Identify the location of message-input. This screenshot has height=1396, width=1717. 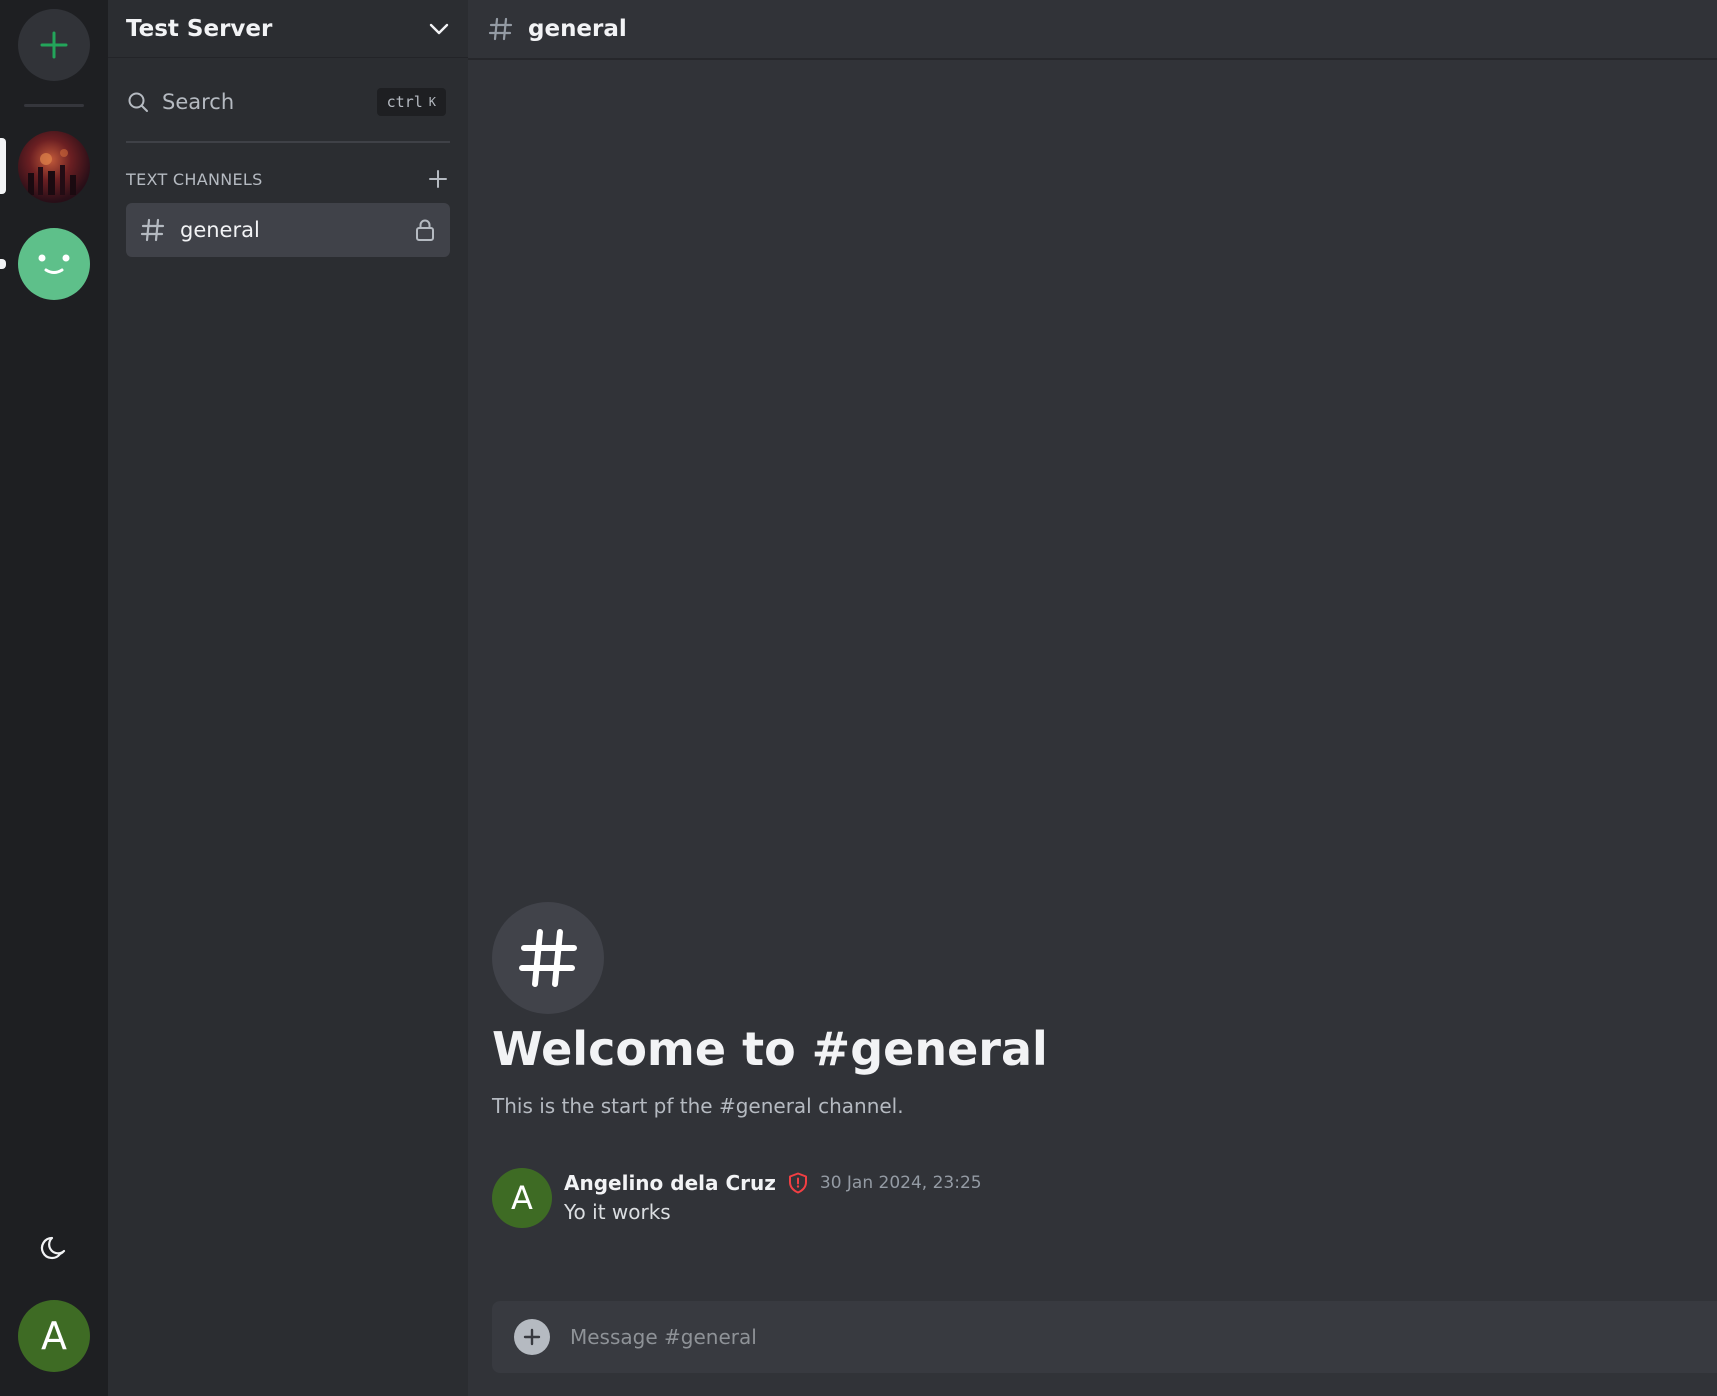
(1143, 1337).